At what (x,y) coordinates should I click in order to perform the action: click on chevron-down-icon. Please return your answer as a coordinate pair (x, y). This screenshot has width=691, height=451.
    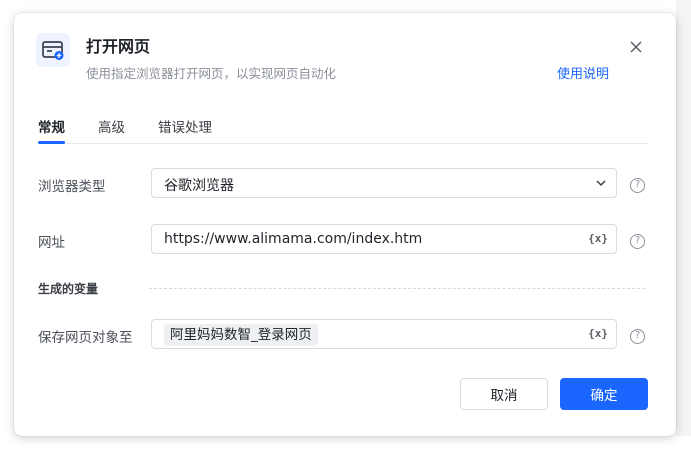
    Looking at the image, I should click on (601, 183).